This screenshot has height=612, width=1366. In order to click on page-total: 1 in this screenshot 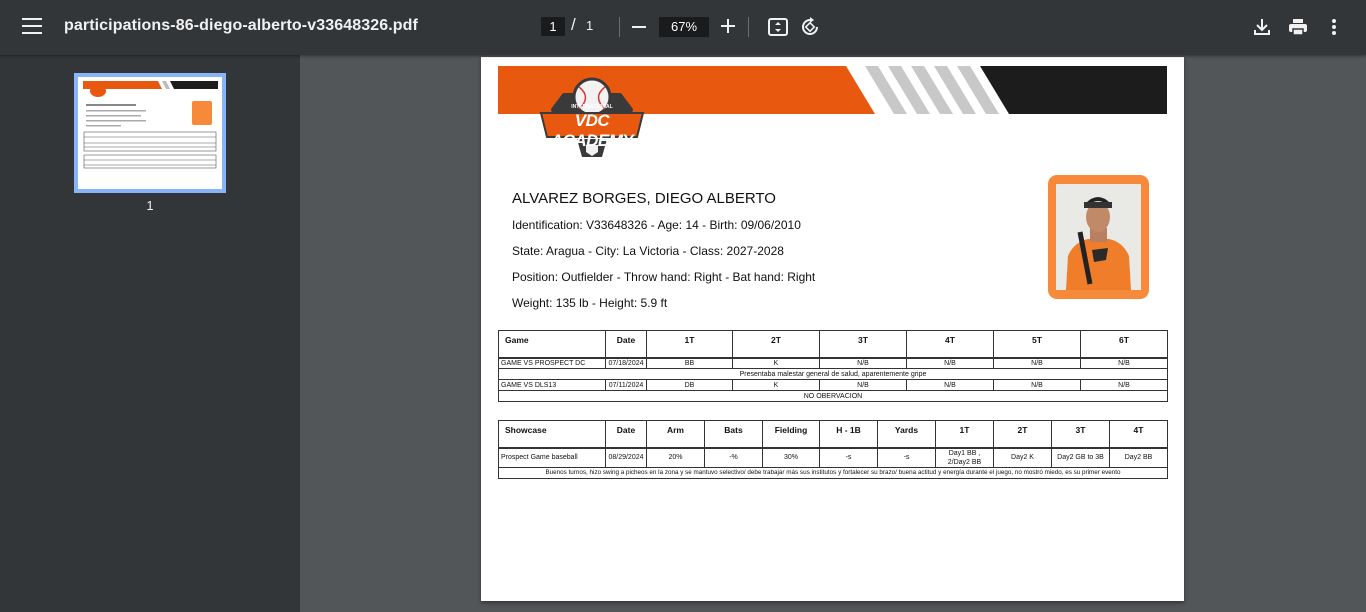, I will do `click(590, 25)`.